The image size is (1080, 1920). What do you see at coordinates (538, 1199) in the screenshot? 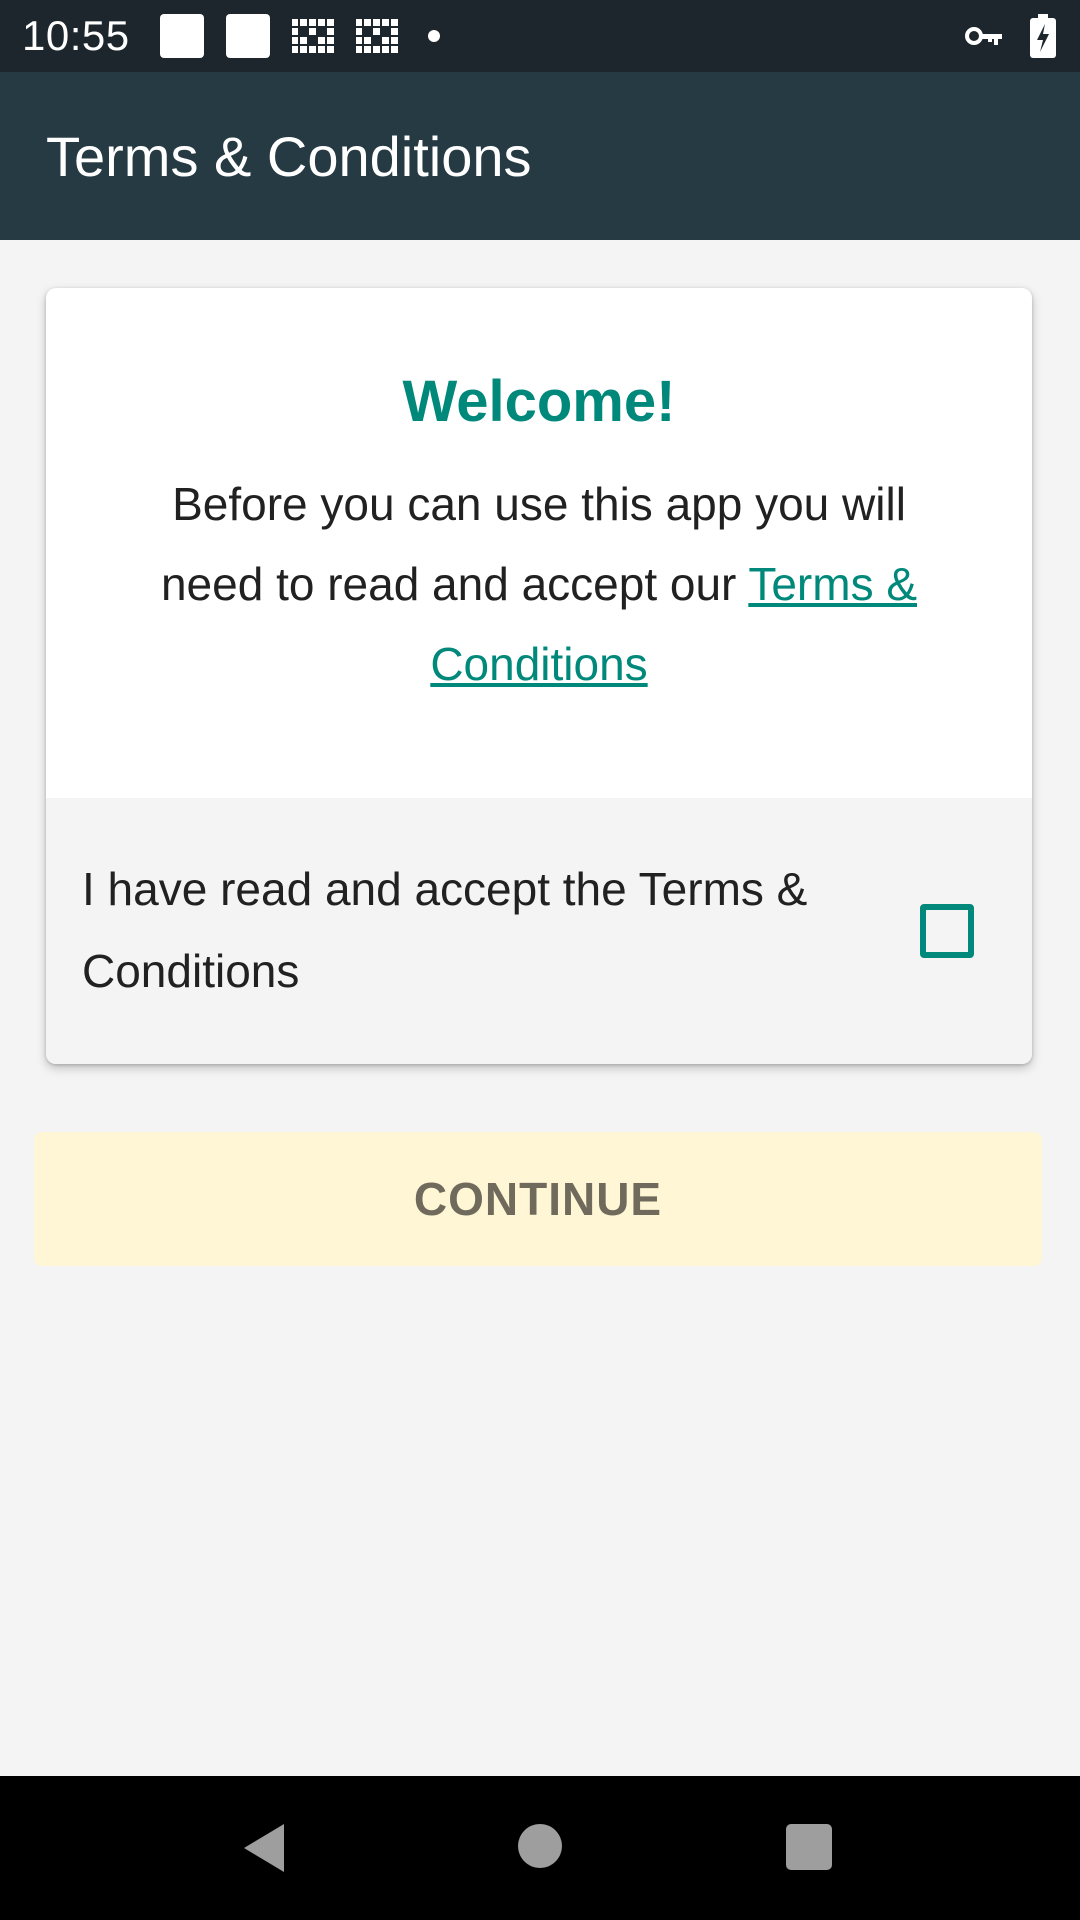
I see `continue-button: CONTINUE` at bounding box center [538, 1199].